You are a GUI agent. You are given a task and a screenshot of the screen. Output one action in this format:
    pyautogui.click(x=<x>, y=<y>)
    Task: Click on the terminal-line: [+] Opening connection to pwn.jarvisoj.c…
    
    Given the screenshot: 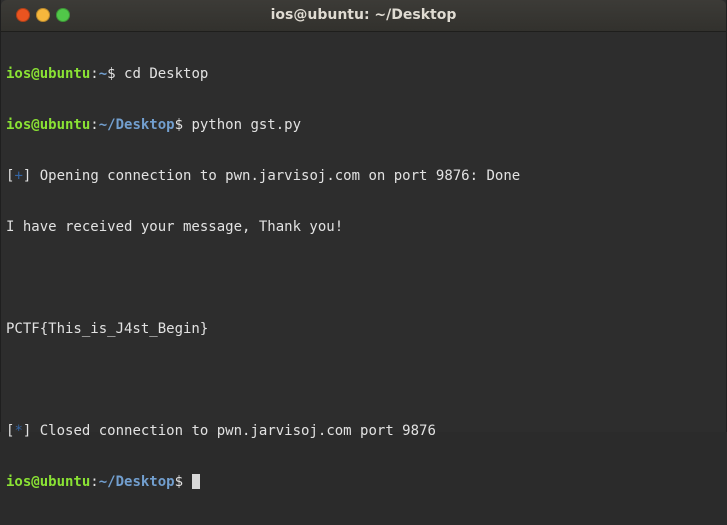 What is the action you would take?
    pyautogui.click(x=366, y=176)
    